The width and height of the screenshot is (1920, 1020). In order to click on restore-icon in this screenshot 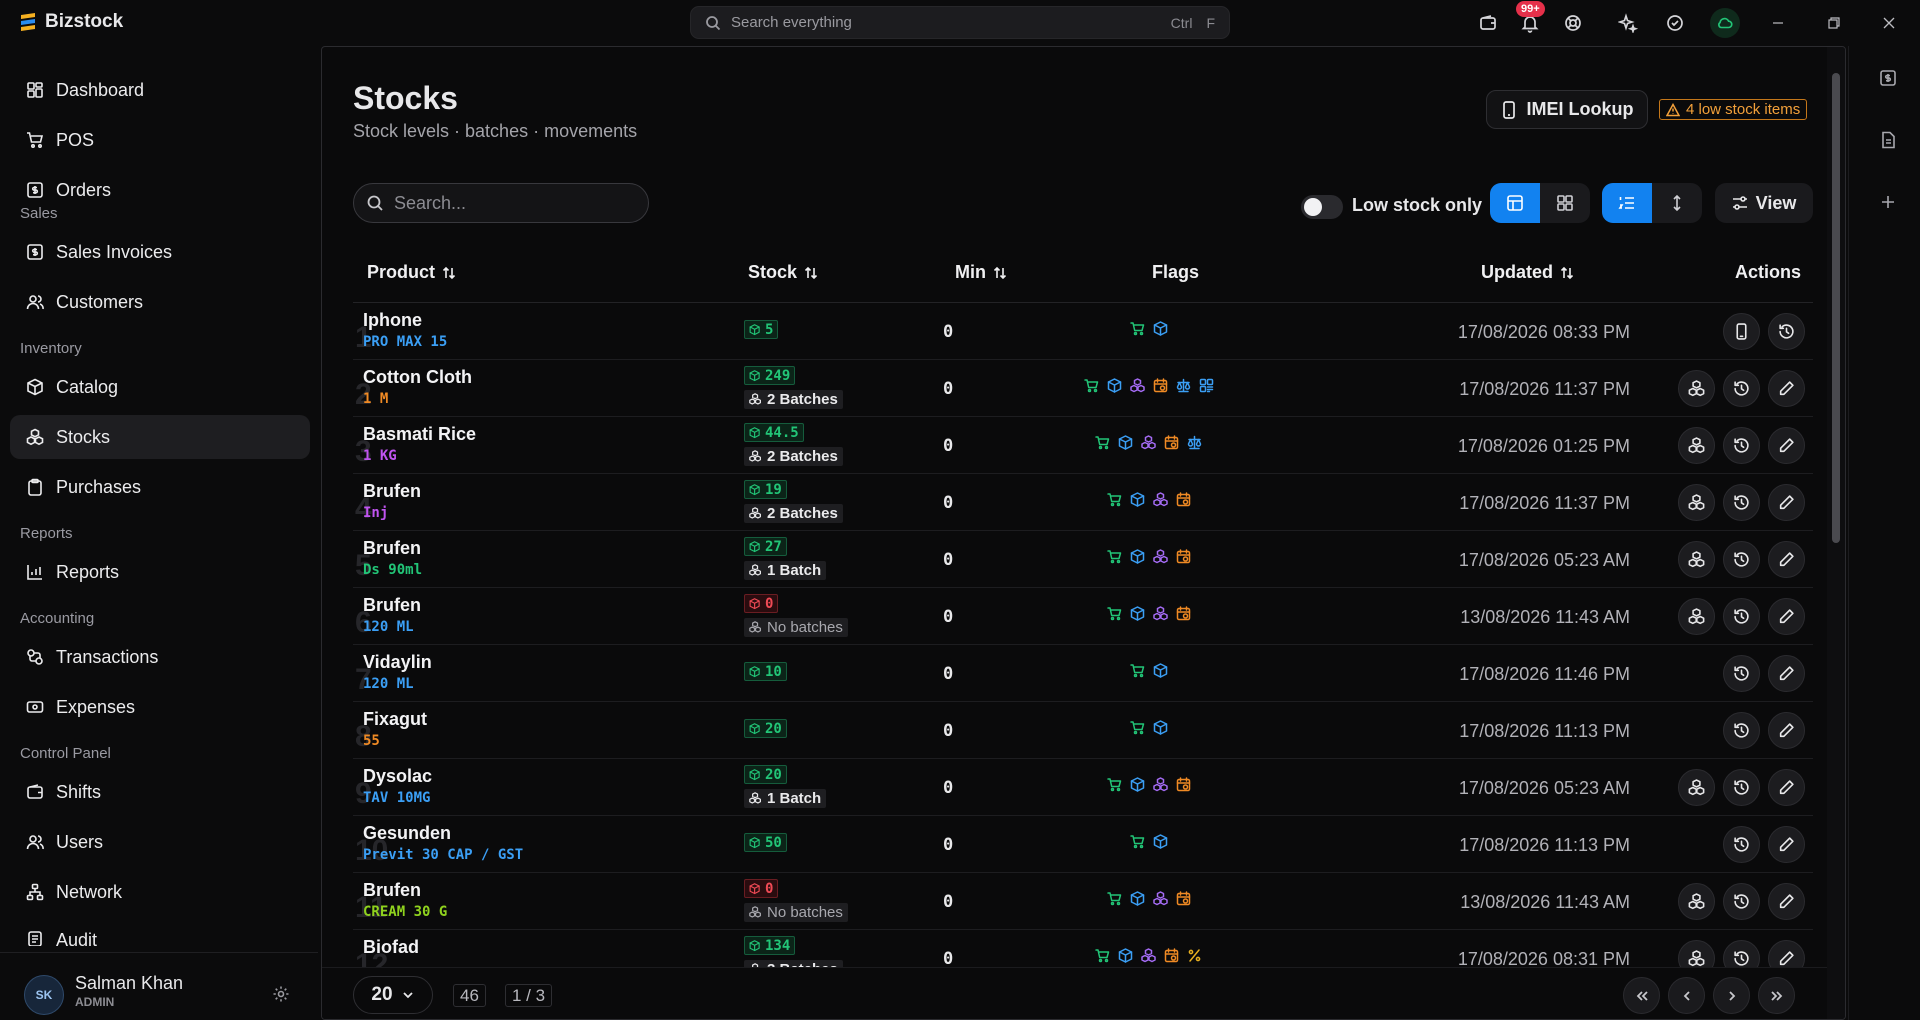, I will do `click(1834, 23)`.